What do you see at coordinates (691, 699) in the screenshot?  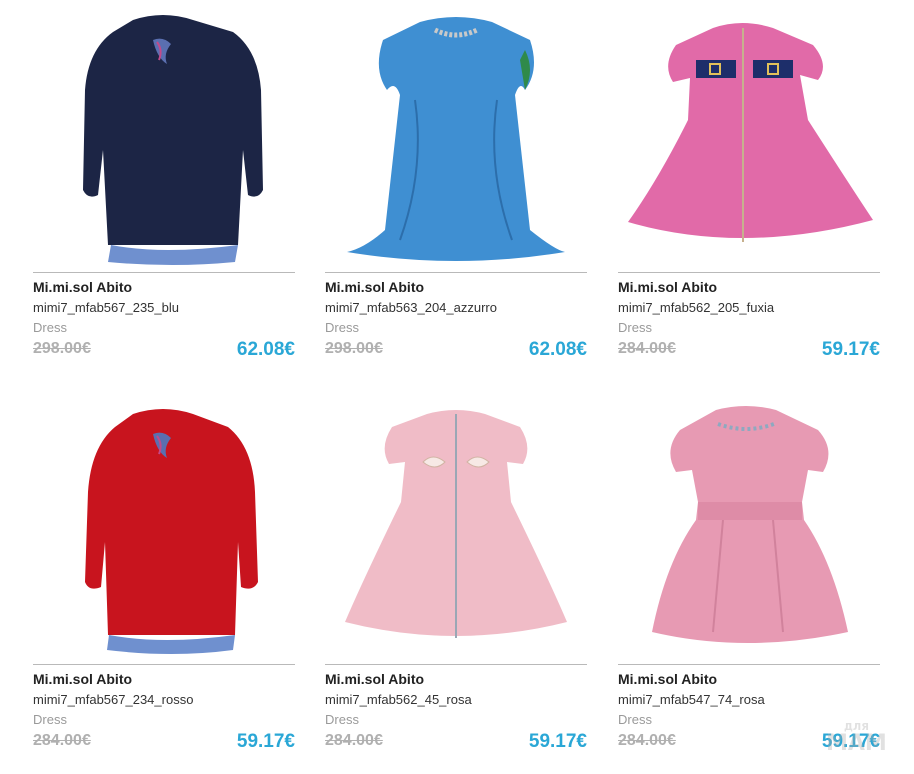 I see `product-sku: mimi7_mfab547_74_rosa` at bounding box center [691, 699].